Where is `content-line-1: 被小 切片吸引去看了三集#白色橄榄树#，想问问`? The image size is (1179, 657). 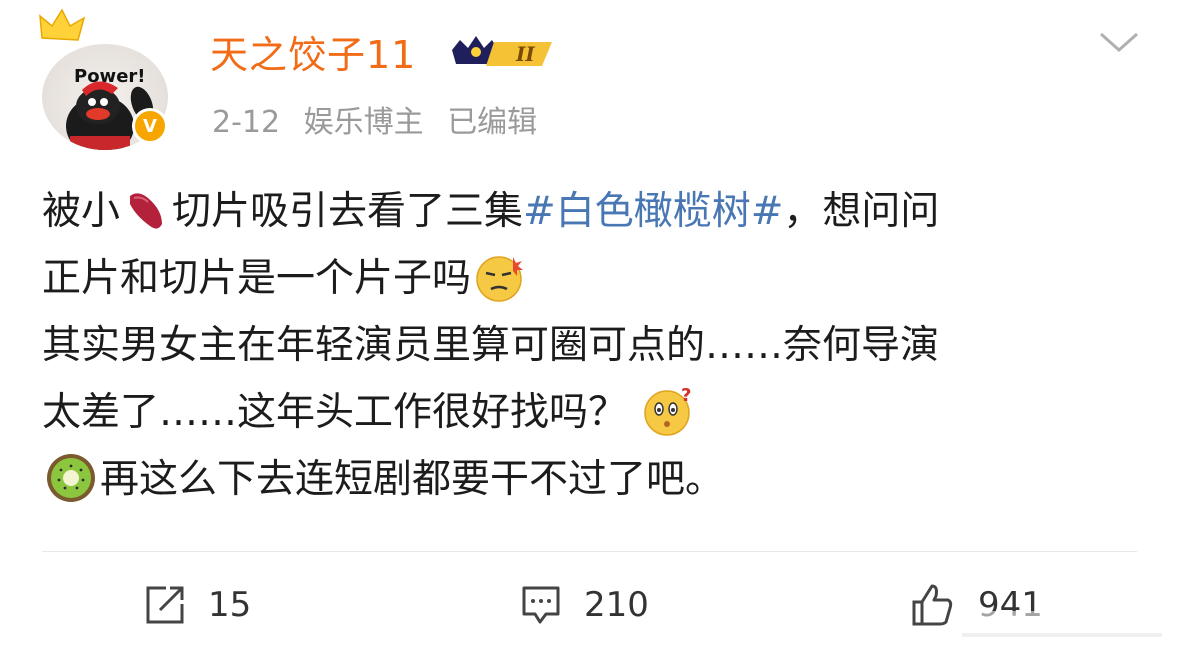
content-line-1: 被小 切片吸引去看了三集#白色橄榄树#，想问问 is located at coordinates (592, 211).